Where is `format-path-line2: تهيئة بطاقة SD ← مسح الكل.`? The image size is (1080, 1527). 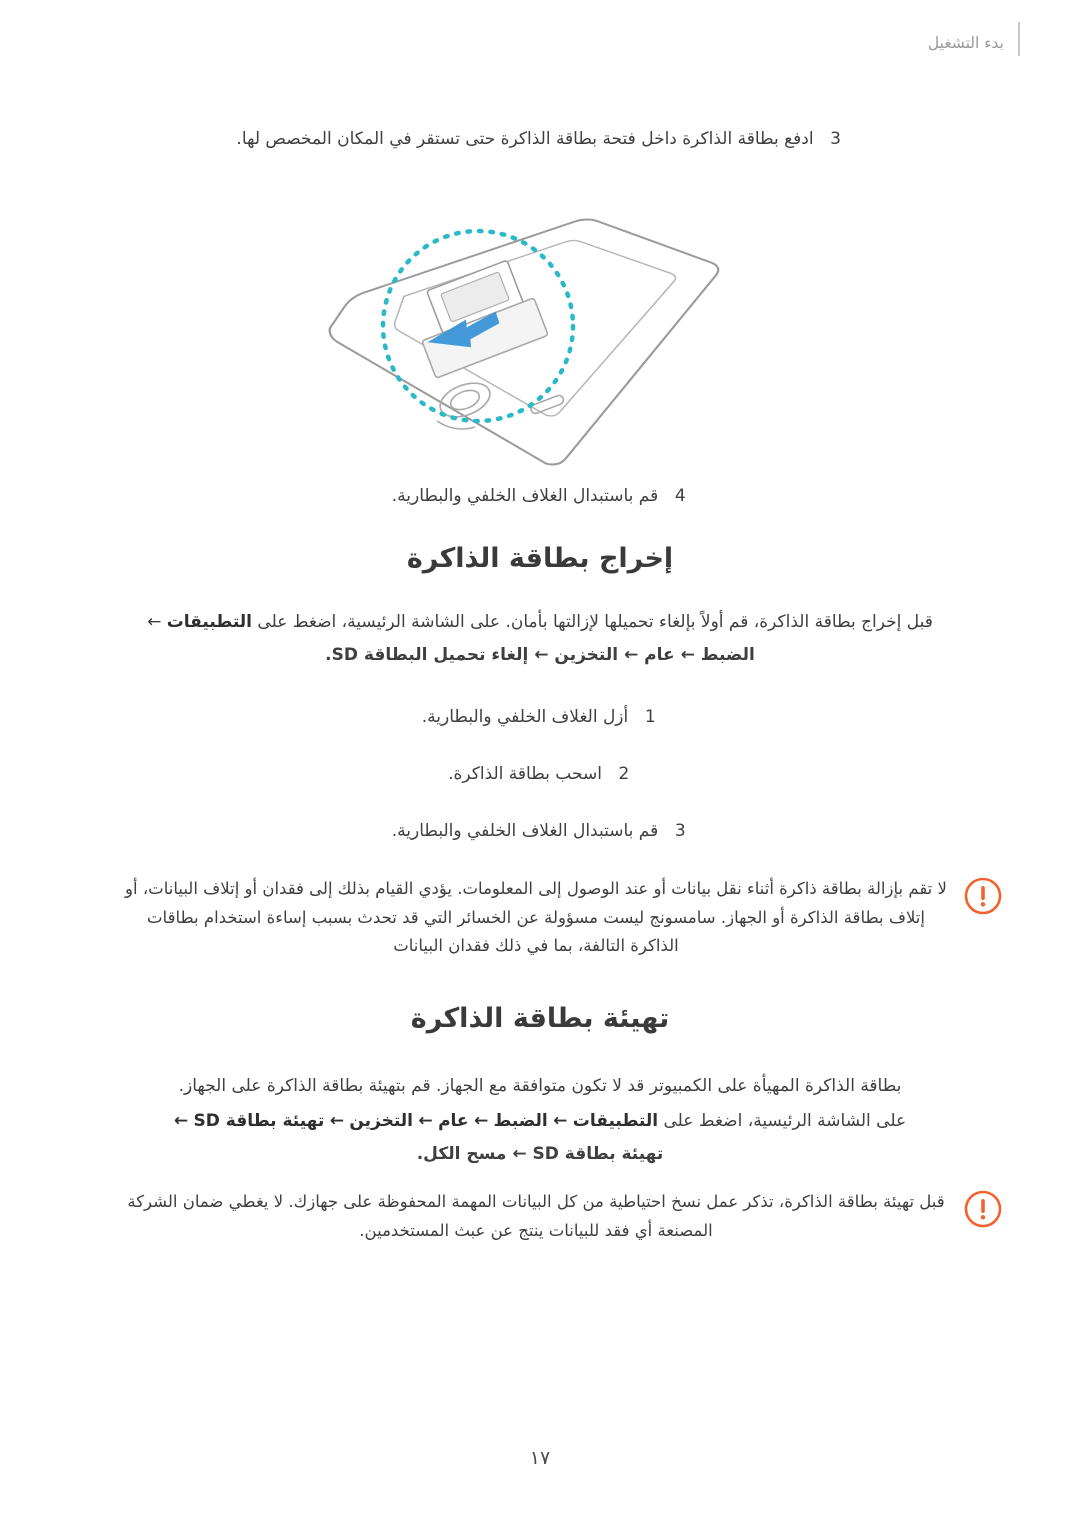
format-path-line2: تهيئة بطاقة SD ← مسح الكل. is located at coordinates (540, 1154).